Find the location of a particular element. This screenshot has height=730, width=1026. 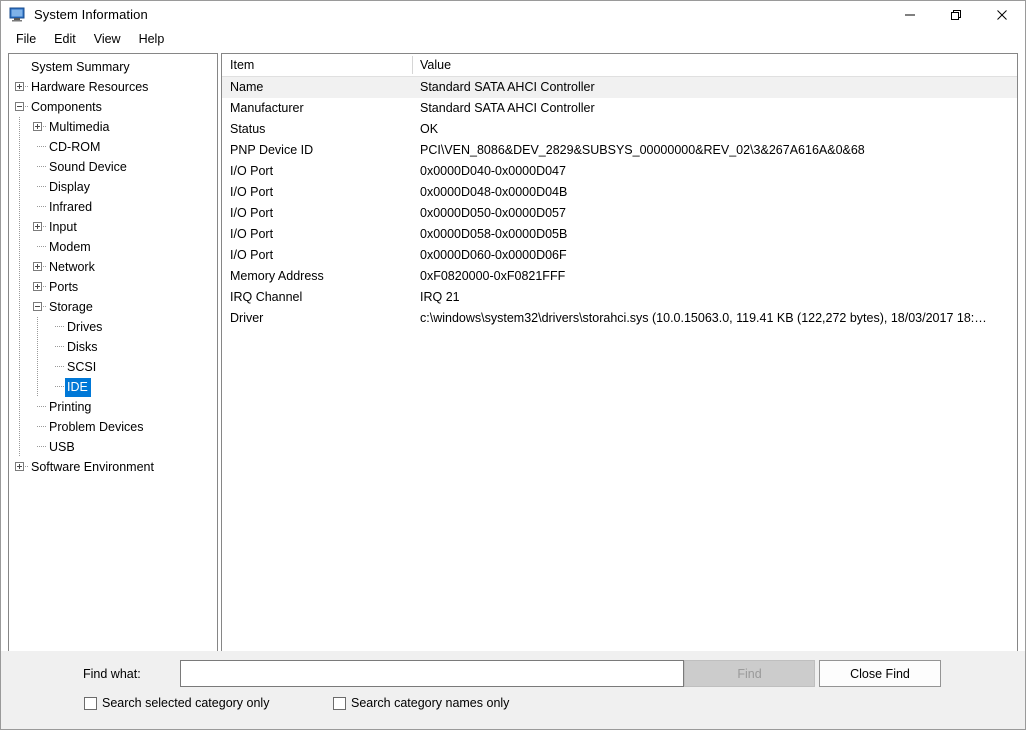

tree-item-drives: Drives is located at coordinates (113, 327).